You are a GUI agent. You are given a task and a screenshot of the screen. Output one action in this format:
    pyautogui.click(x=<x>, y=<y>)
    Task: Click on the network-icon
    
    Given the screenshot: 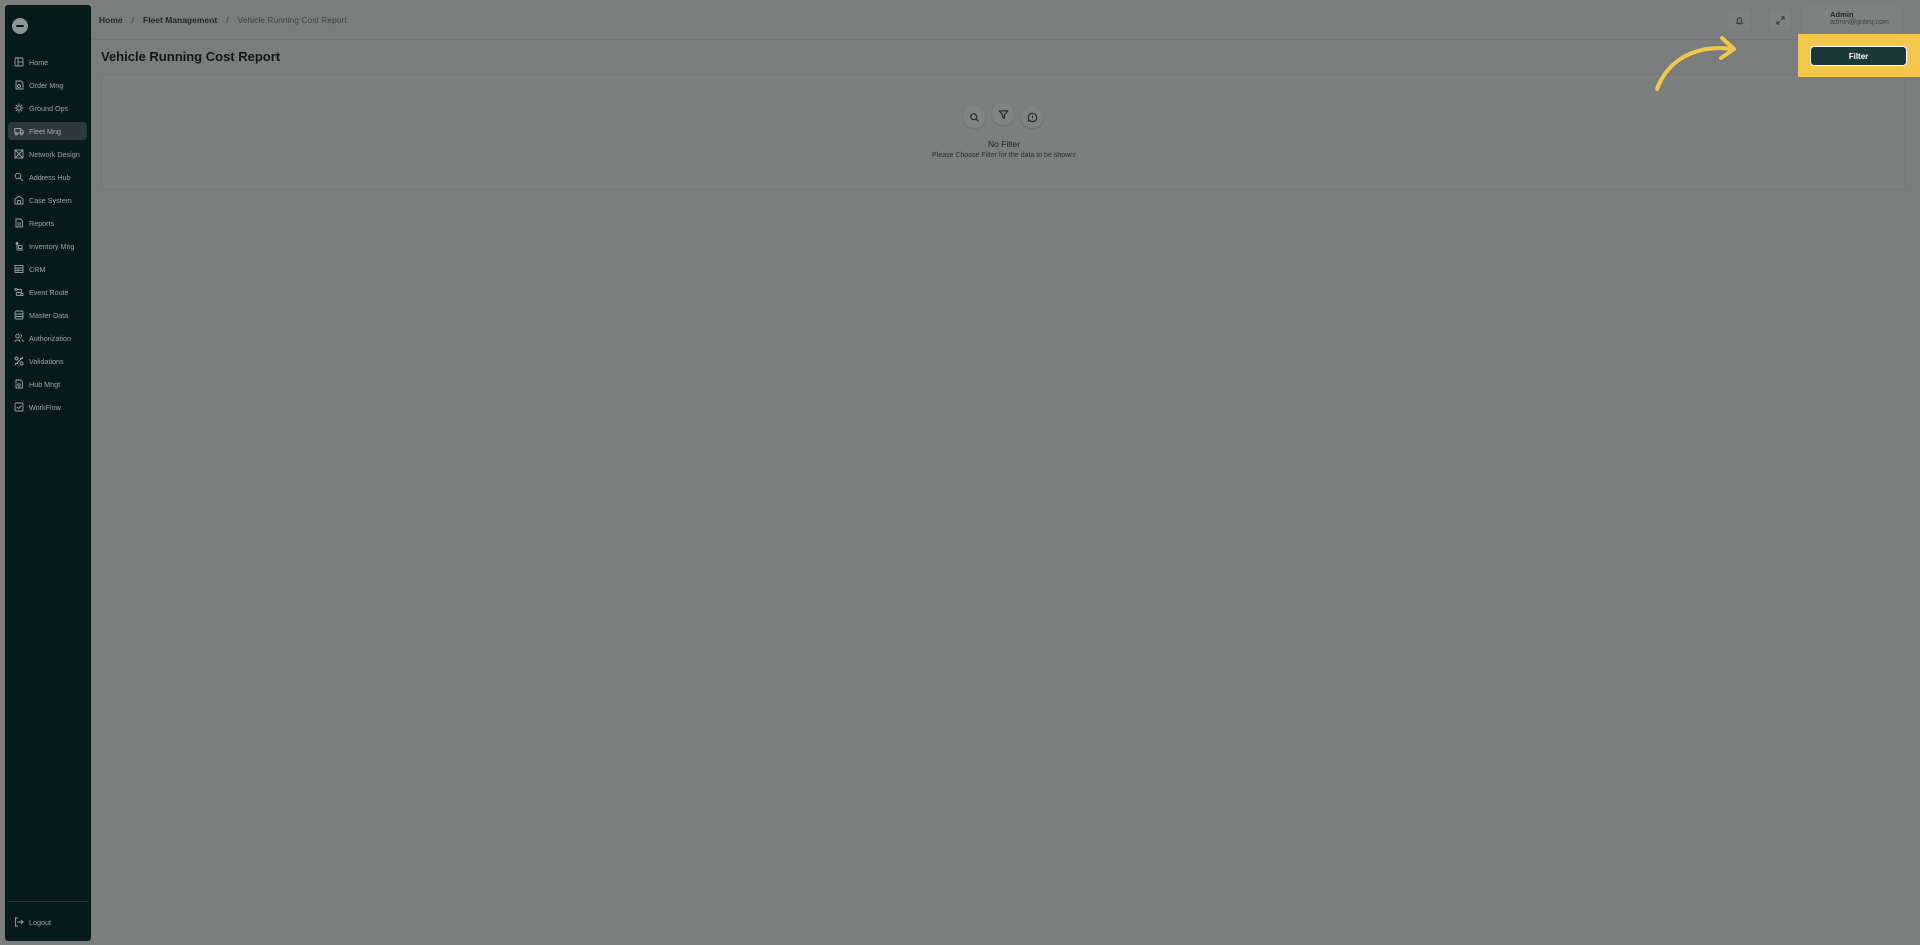 What is the action you would take?
    pyautogui.click(x=19, y=154)
    